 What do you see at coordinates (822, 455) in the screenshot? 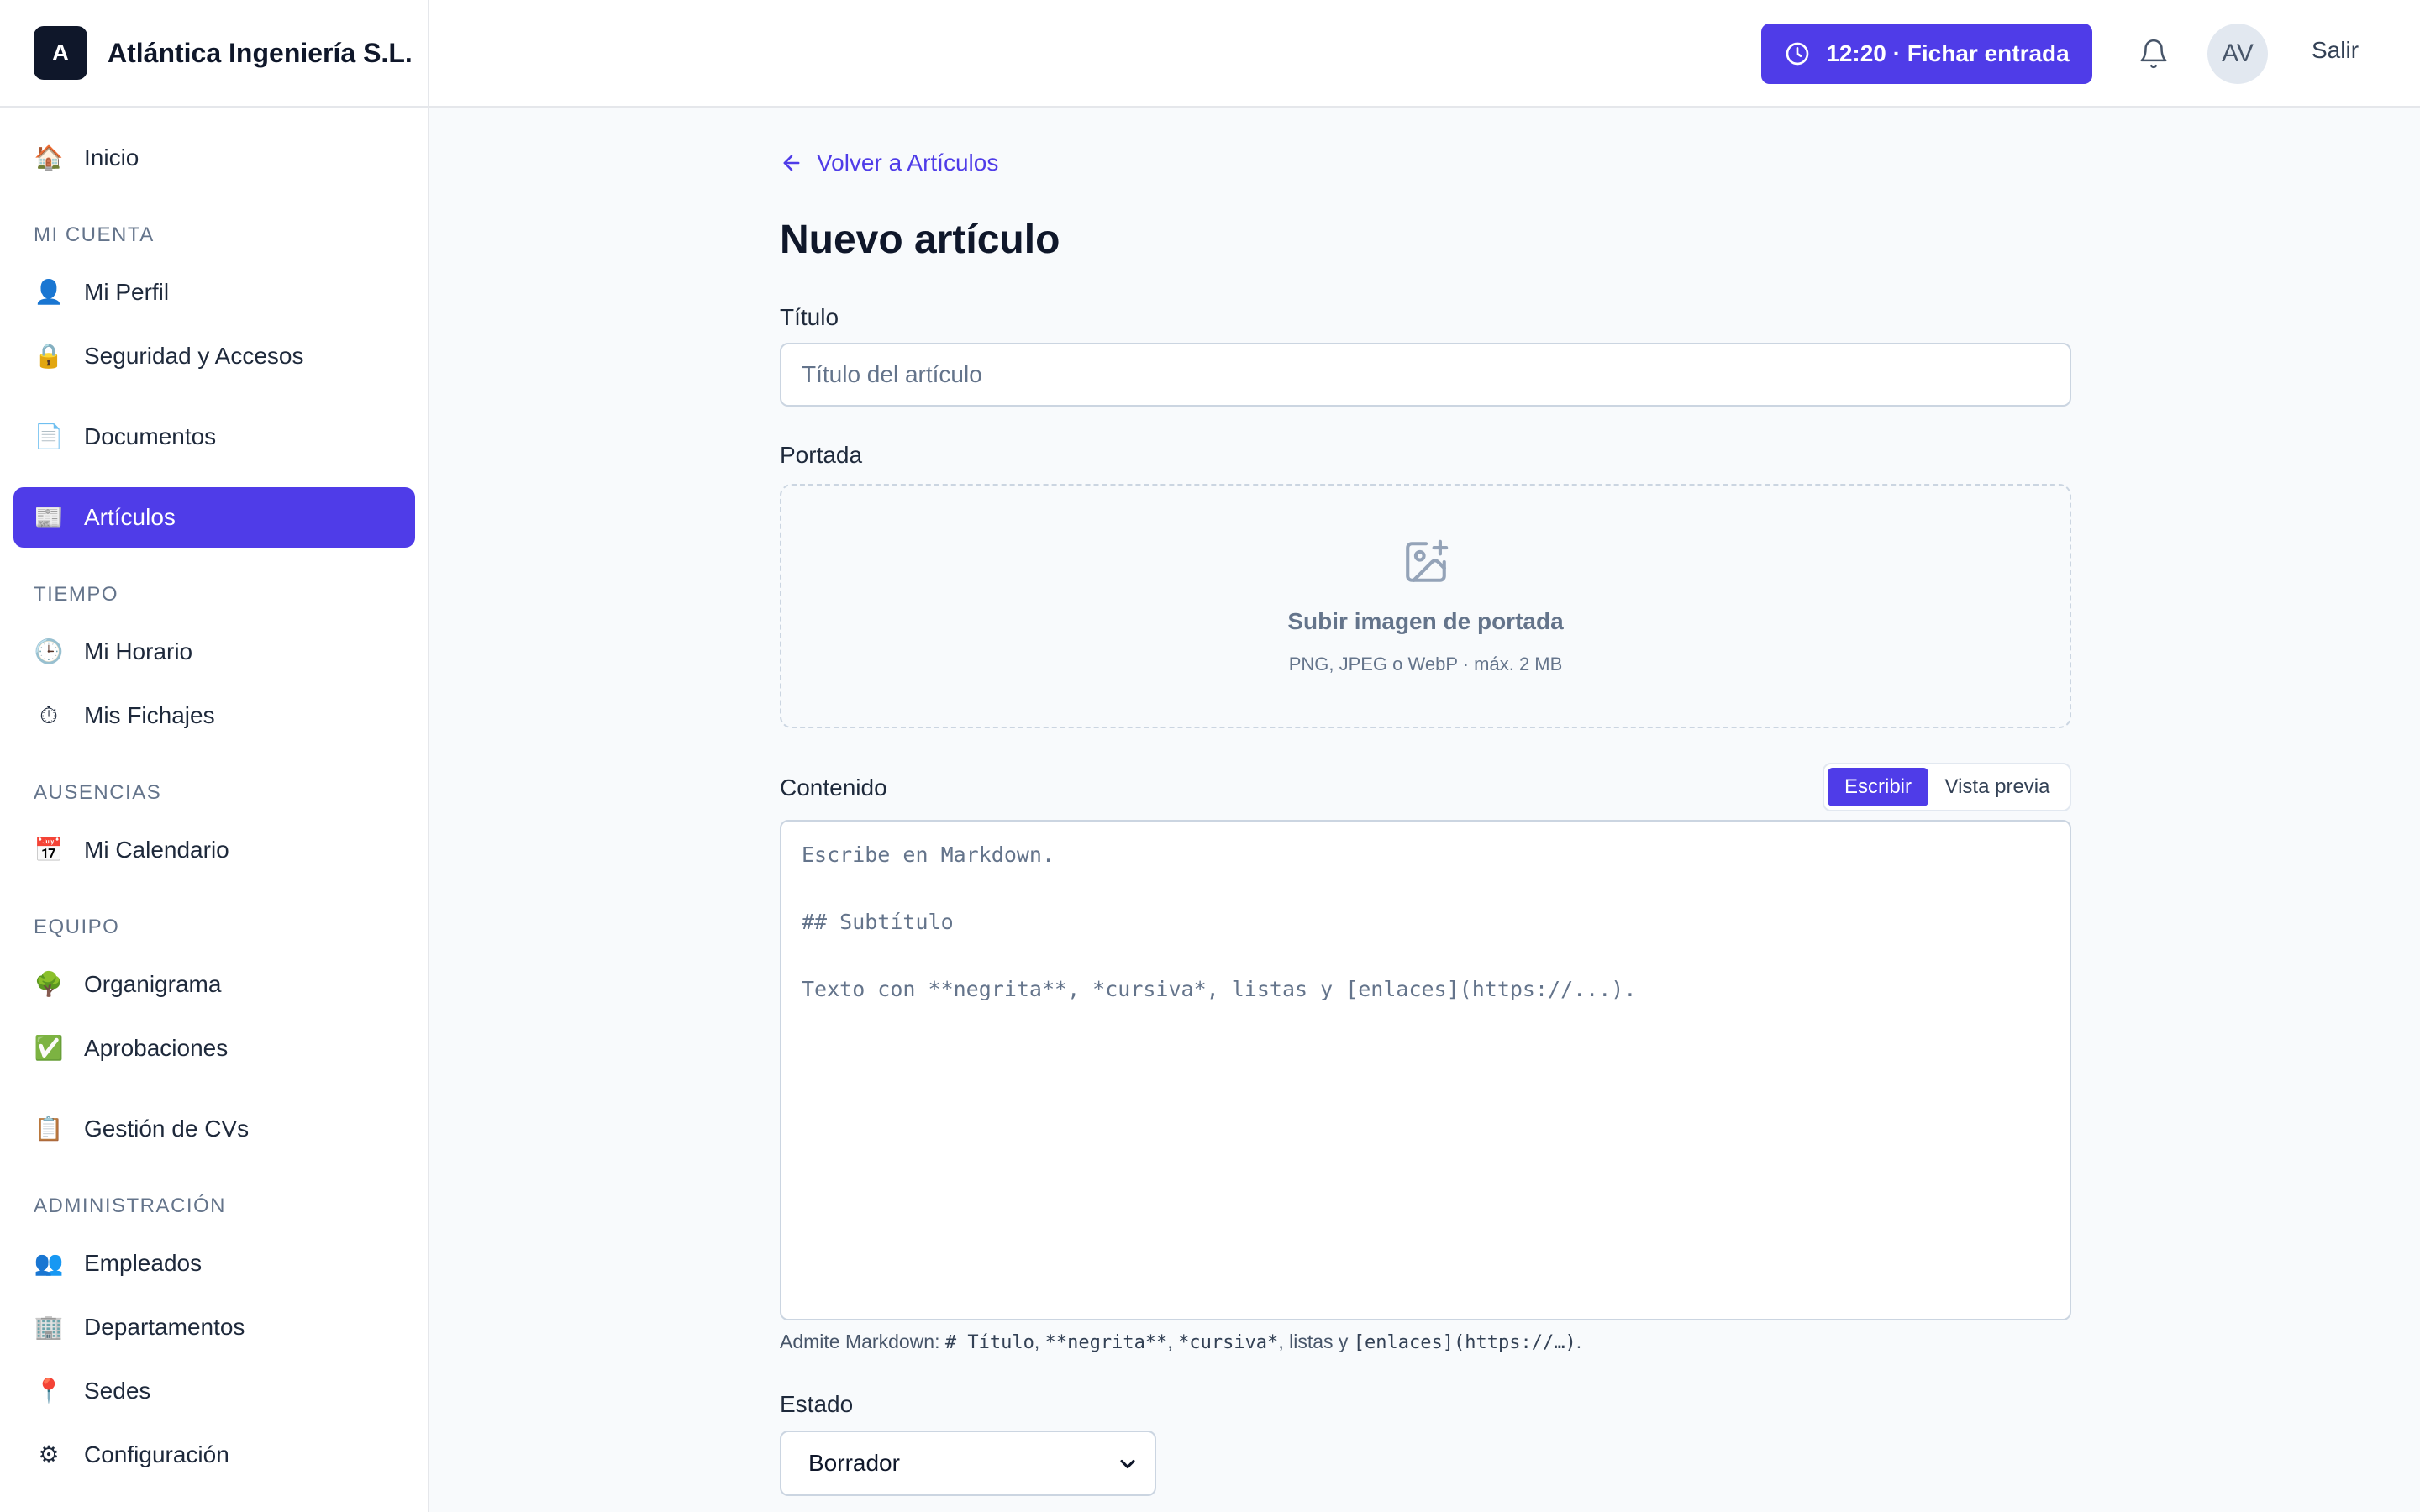
I see `cover-label: Portada` at bounding box center [822, 455].